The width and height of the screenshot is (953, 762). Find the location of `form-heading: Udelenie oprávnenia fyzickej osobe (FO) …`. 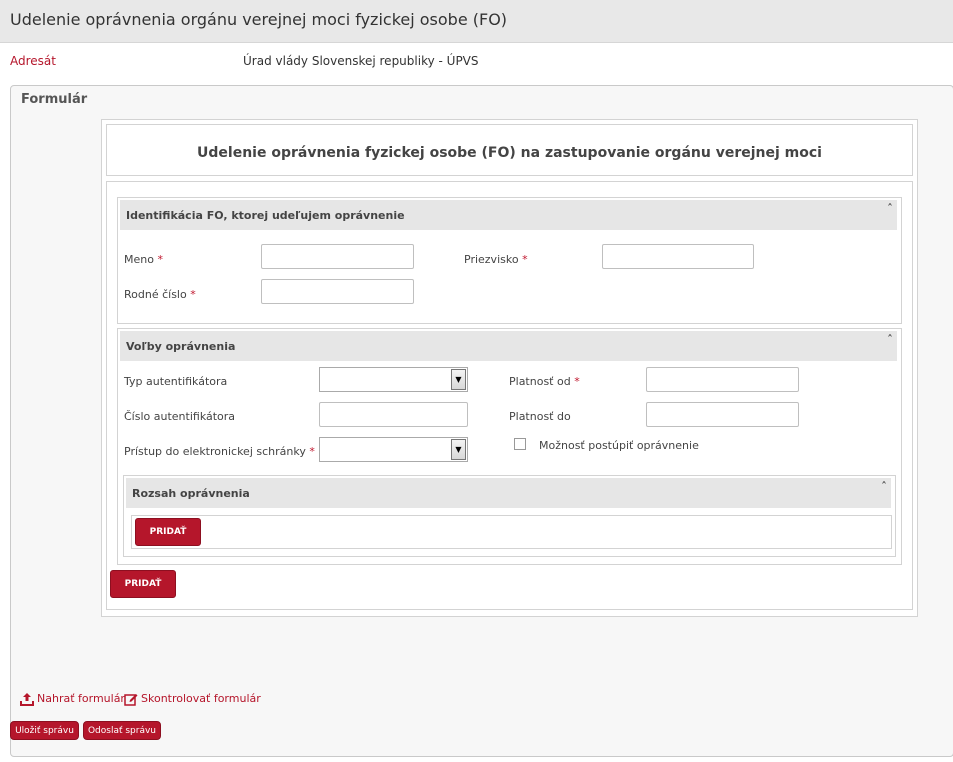

form-heading: Udelenie oprávnenia fyzickej osobe (FO) … is located at coordinates (509, 153).